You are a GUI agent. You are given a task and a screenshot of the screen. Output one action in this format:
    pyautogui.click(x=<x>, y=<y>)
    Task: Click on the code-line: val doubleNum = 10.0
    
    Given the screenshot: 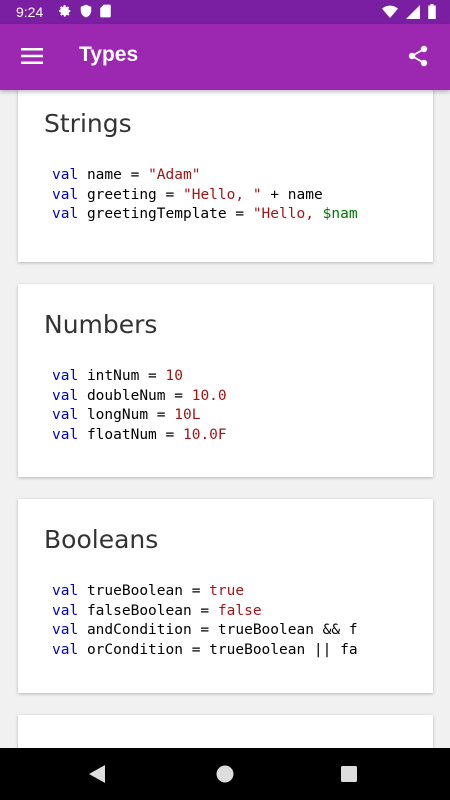 What is the action you would take?
    pyautogui.click(x=139, y=397)
    